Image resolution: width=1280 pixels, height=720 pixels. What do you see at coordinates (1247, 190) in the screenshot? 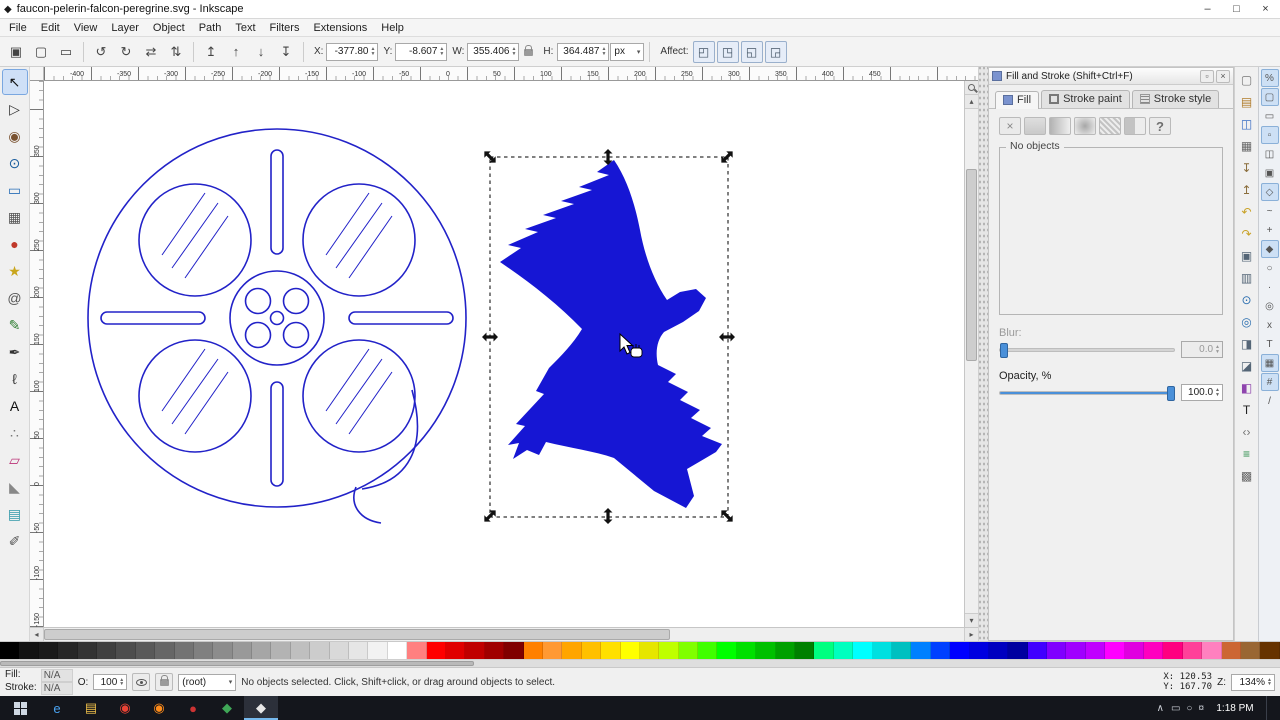
I see `command-button: ↥` at bounding box center [1247, 190].